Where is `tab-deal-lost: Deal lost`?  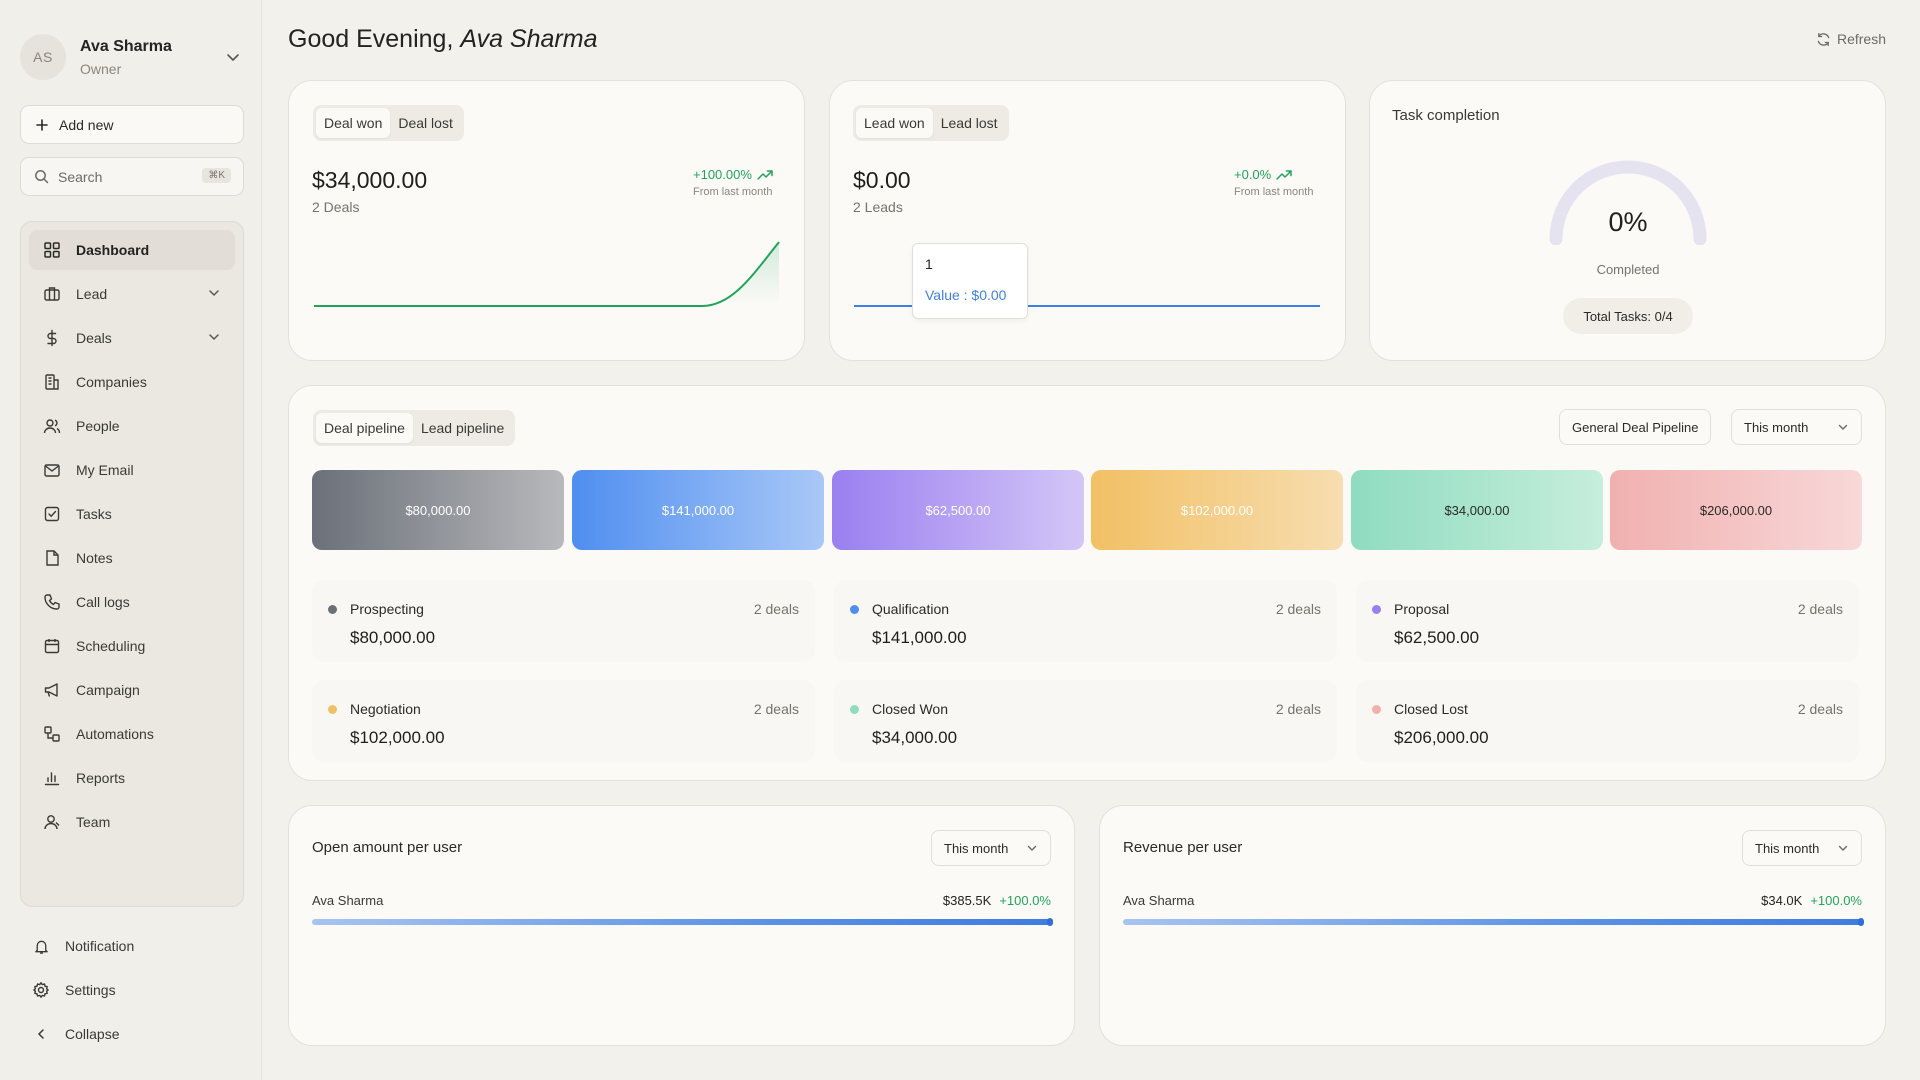 tab-deal-lost: Deal lost is located at coordinates (425, 123).